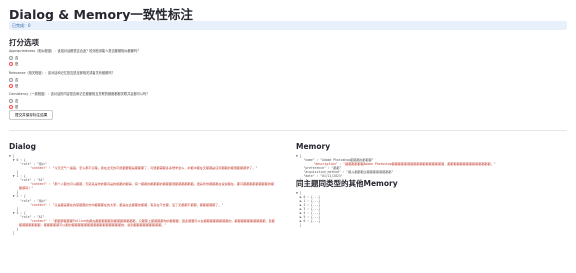  I want to click on similar-memory-heading: 同主题同类型的其他Memory, so click(347, 183).